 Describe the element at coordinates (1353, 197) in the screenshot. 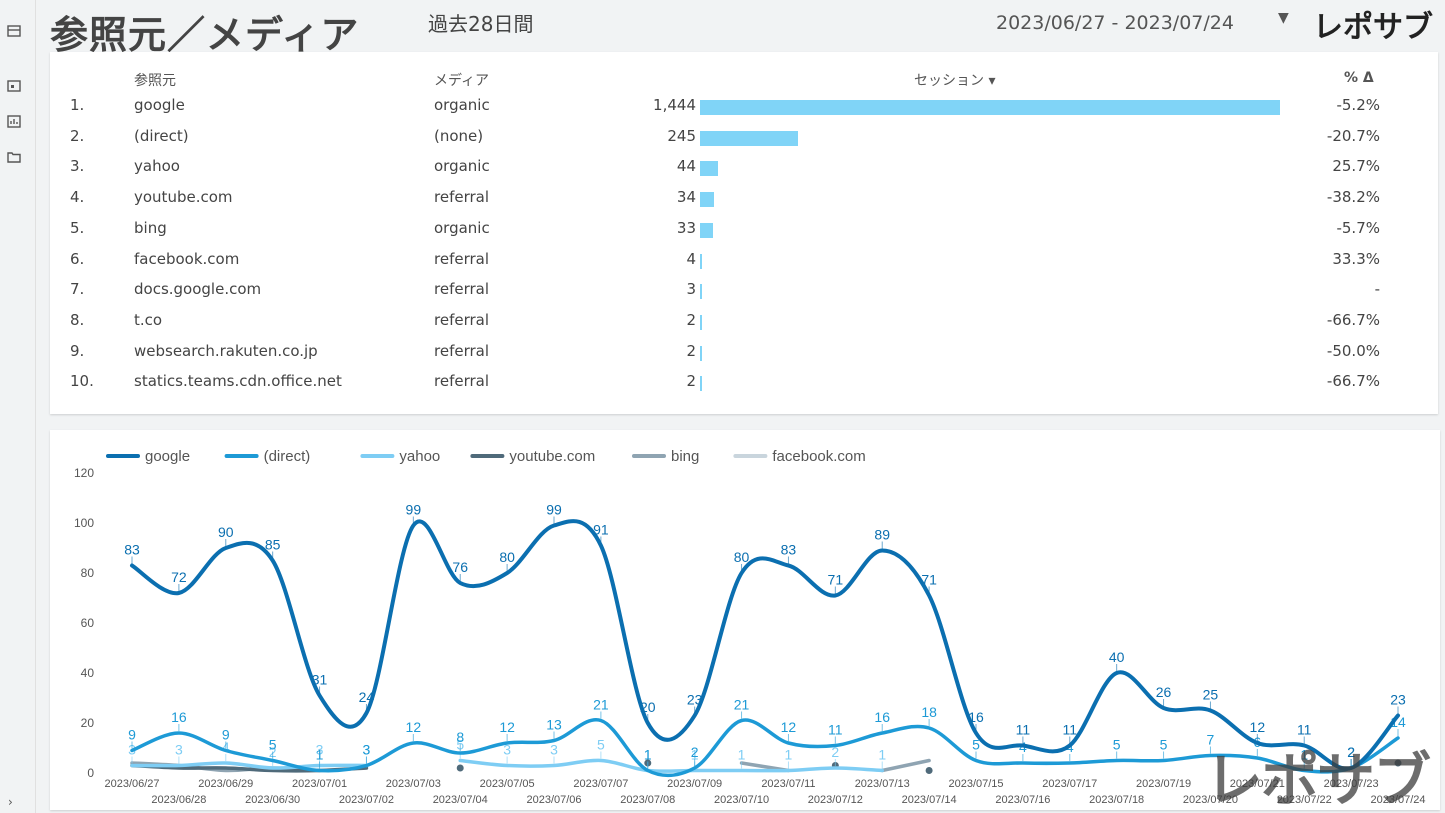

I see `pct-change-cell: -38.2%` at that location.